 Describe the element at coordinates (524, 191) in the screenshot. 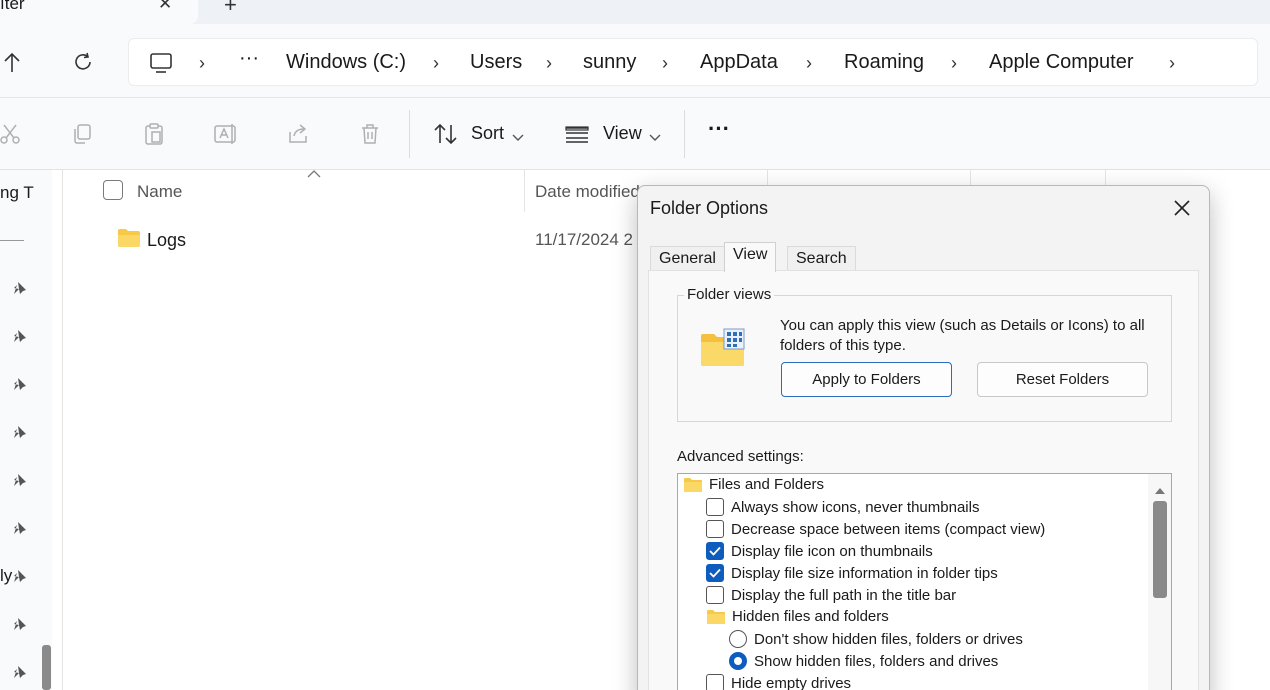

I see `column-divider` at that location.